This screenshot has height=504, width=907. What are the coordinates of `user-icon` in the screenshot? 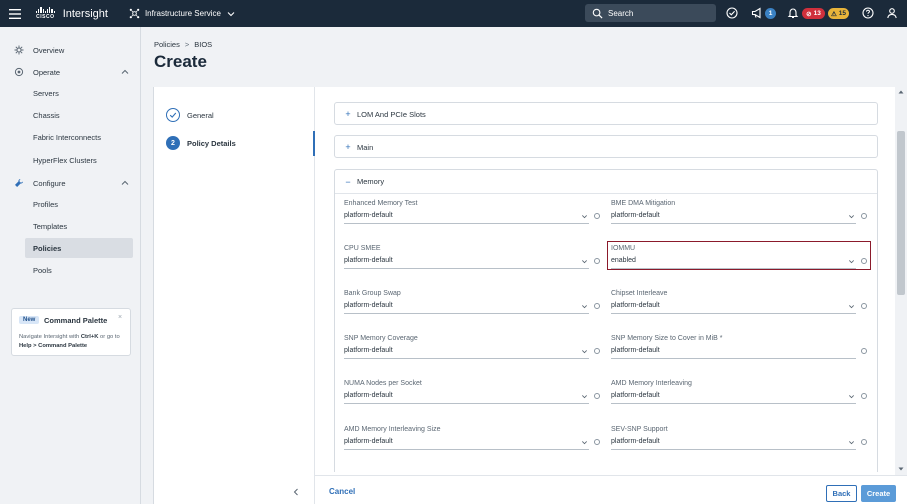 It's located at (892, 13).